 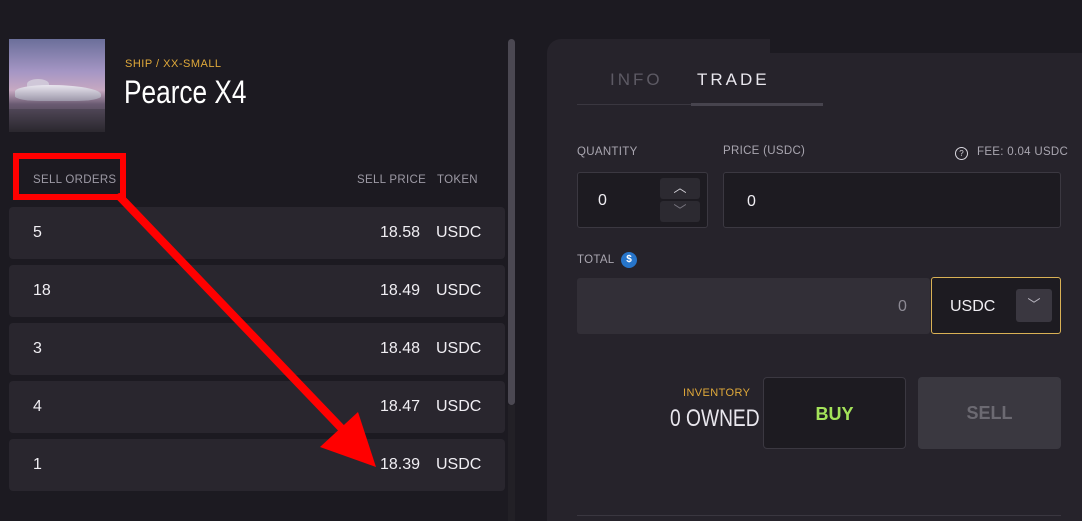 I want to click on sell-order-row: 18 18.49 USDC, so click(x=257, y=291).